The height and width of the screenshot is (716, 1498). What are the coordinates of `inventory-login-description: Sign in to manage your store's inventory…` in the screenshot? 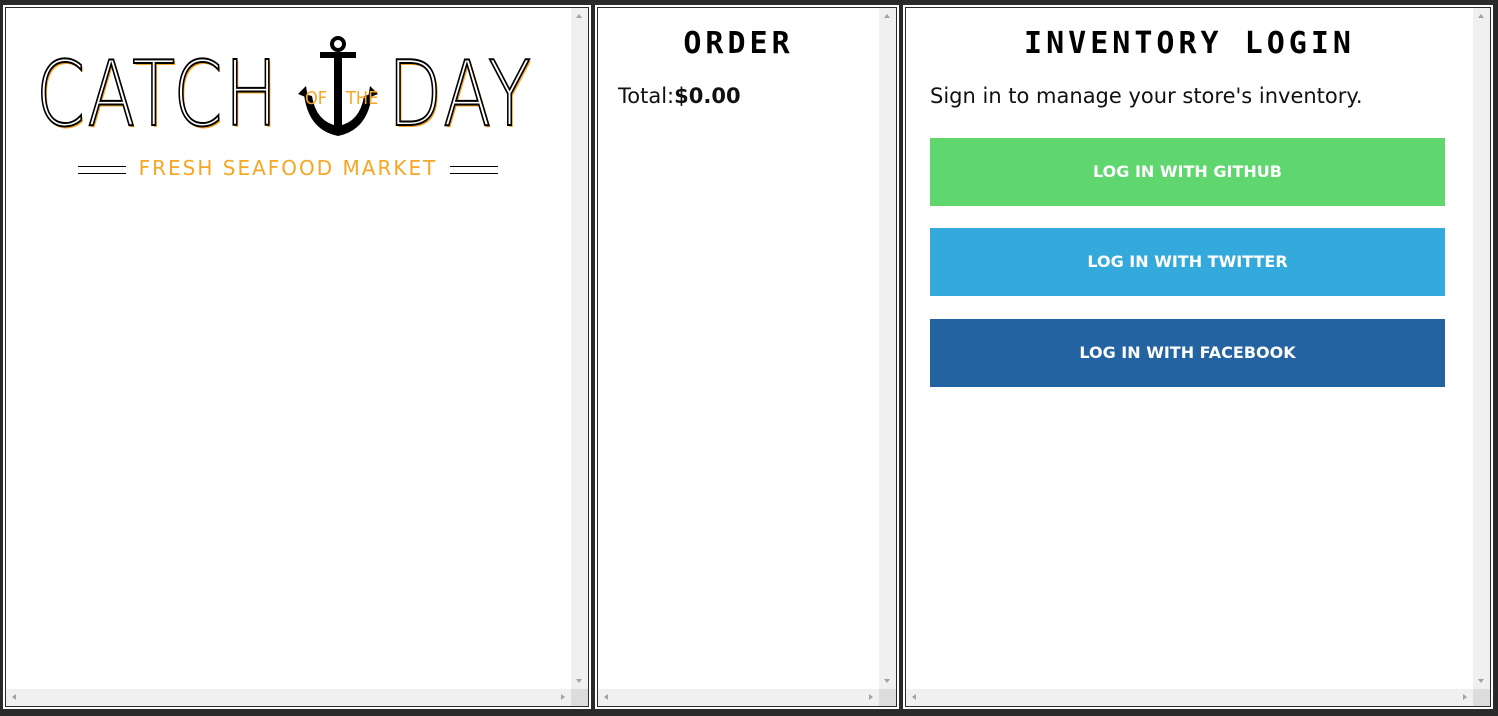 It's located at (1146, 96).